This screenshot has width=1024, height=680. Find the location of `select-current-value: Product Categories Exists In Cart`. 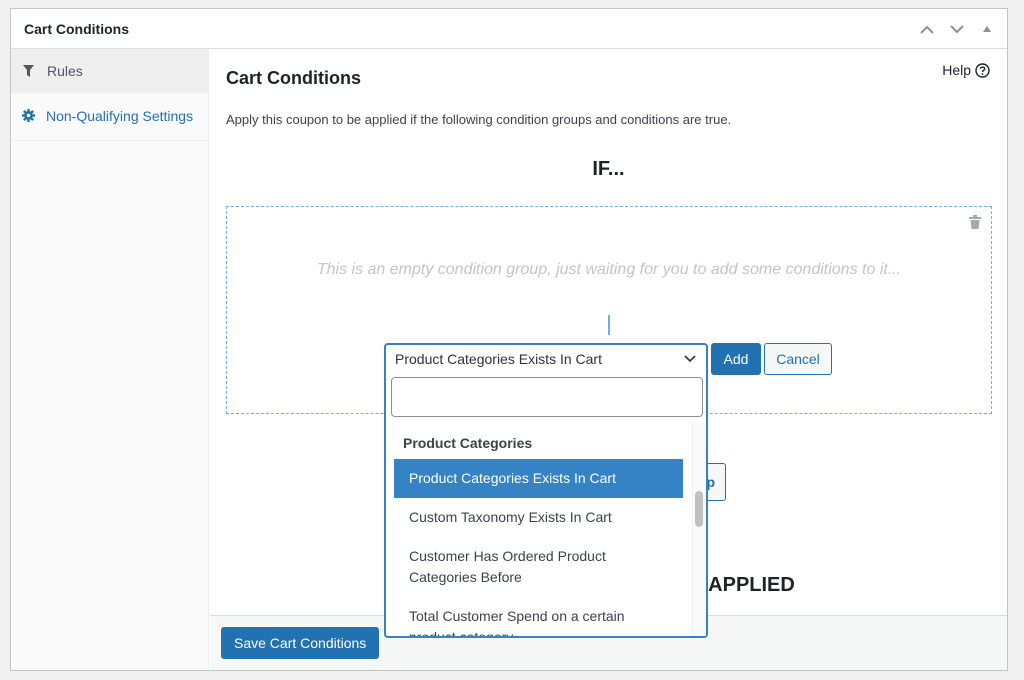

select-current-value: Product Categories Exists In Cart is located at coordinates (546, 360).